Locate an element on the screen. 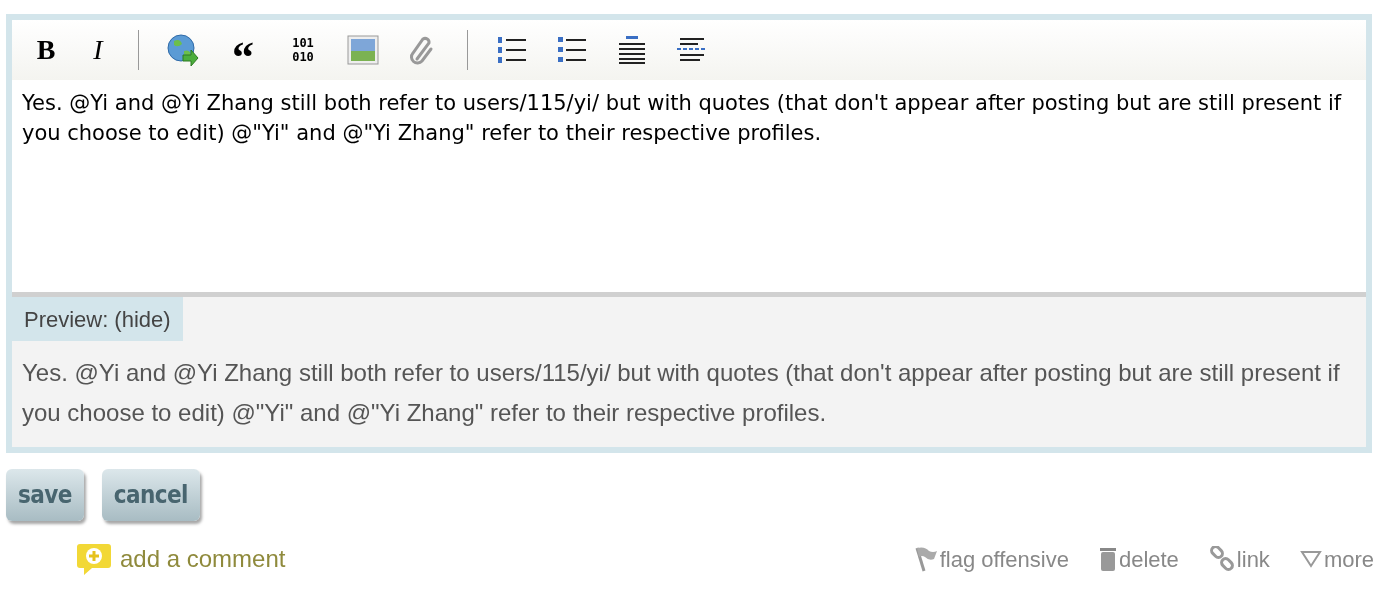  post-action-link: flag offensive is located at coordinates (991, 559).